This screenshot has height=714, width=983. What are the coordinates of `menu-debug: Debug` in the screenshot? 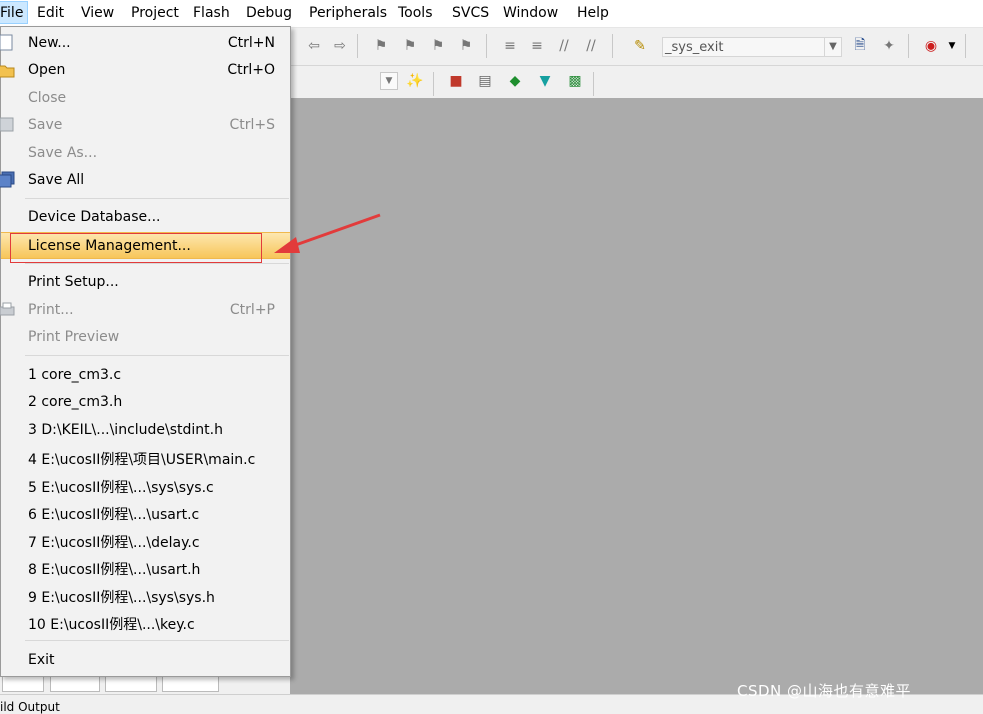 It's located at (269, 13).